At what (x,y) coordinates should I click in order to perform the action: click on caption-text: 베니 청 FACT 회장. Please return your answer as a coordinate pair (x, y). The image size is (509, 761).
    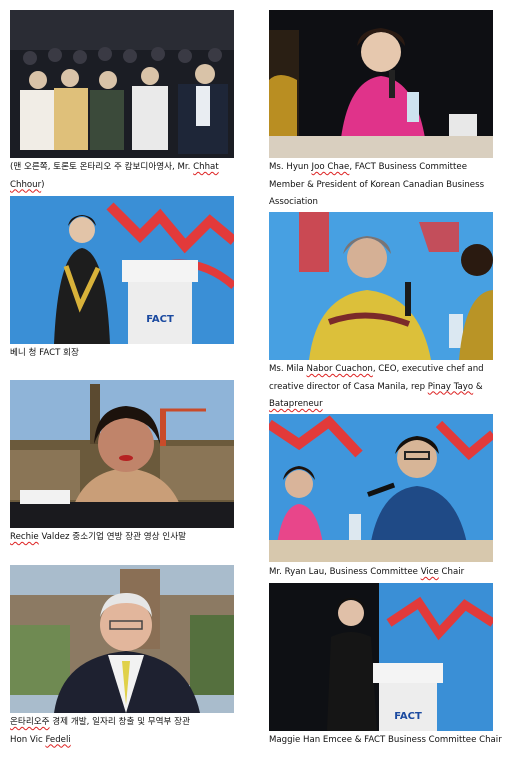
    Looking at the image, I should click on (44, 353).